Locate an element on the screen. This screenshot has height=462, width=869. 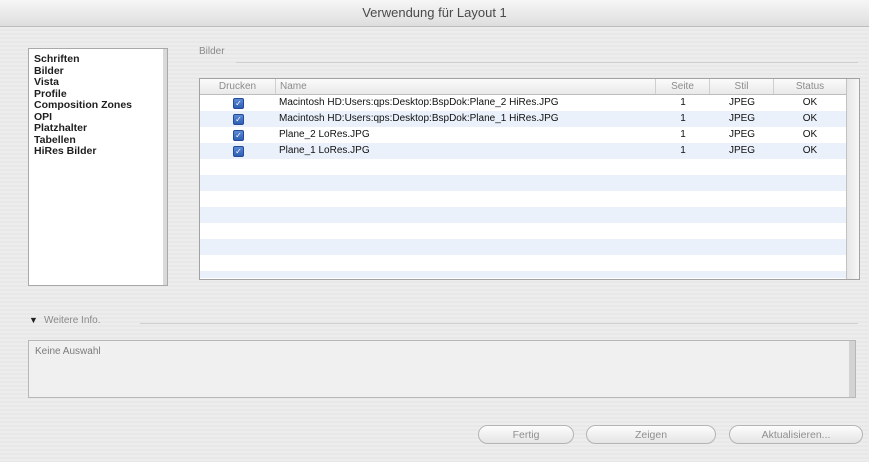
table-header: Drucken Name Seite Stil Status is located at coordinates (523, 87).